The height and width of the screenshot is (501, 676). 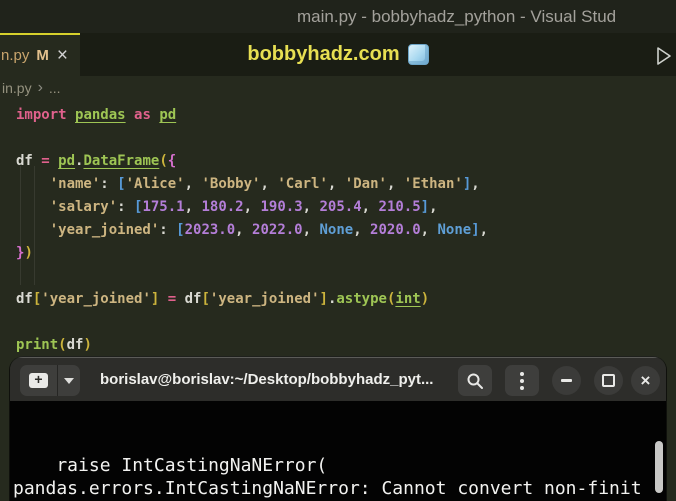 What do you see at coordinates (15, 55) in the screenshot?
I see `tab-label: n.py` at bounding box center [15, 55].